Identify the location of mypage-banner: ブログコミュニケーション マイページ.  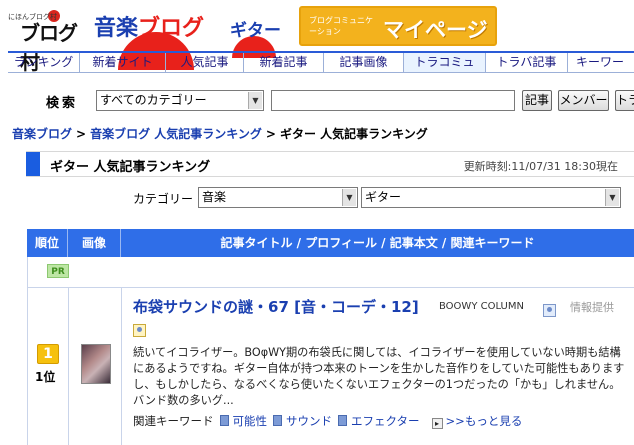
(398, 26).